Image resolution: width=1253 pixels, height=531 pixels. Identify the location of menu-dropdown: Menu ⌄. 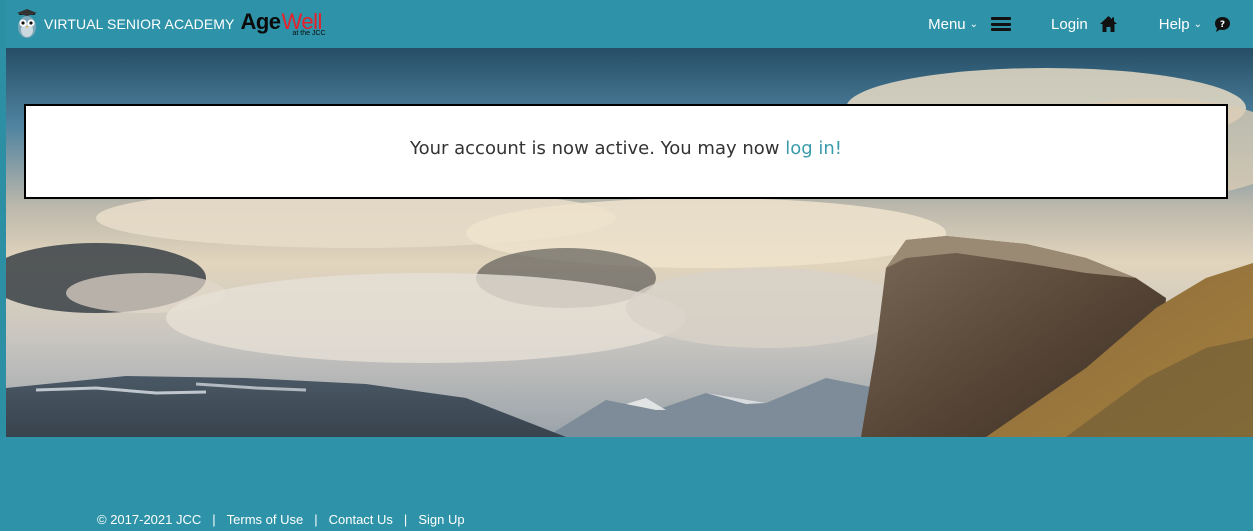
(970, 24).